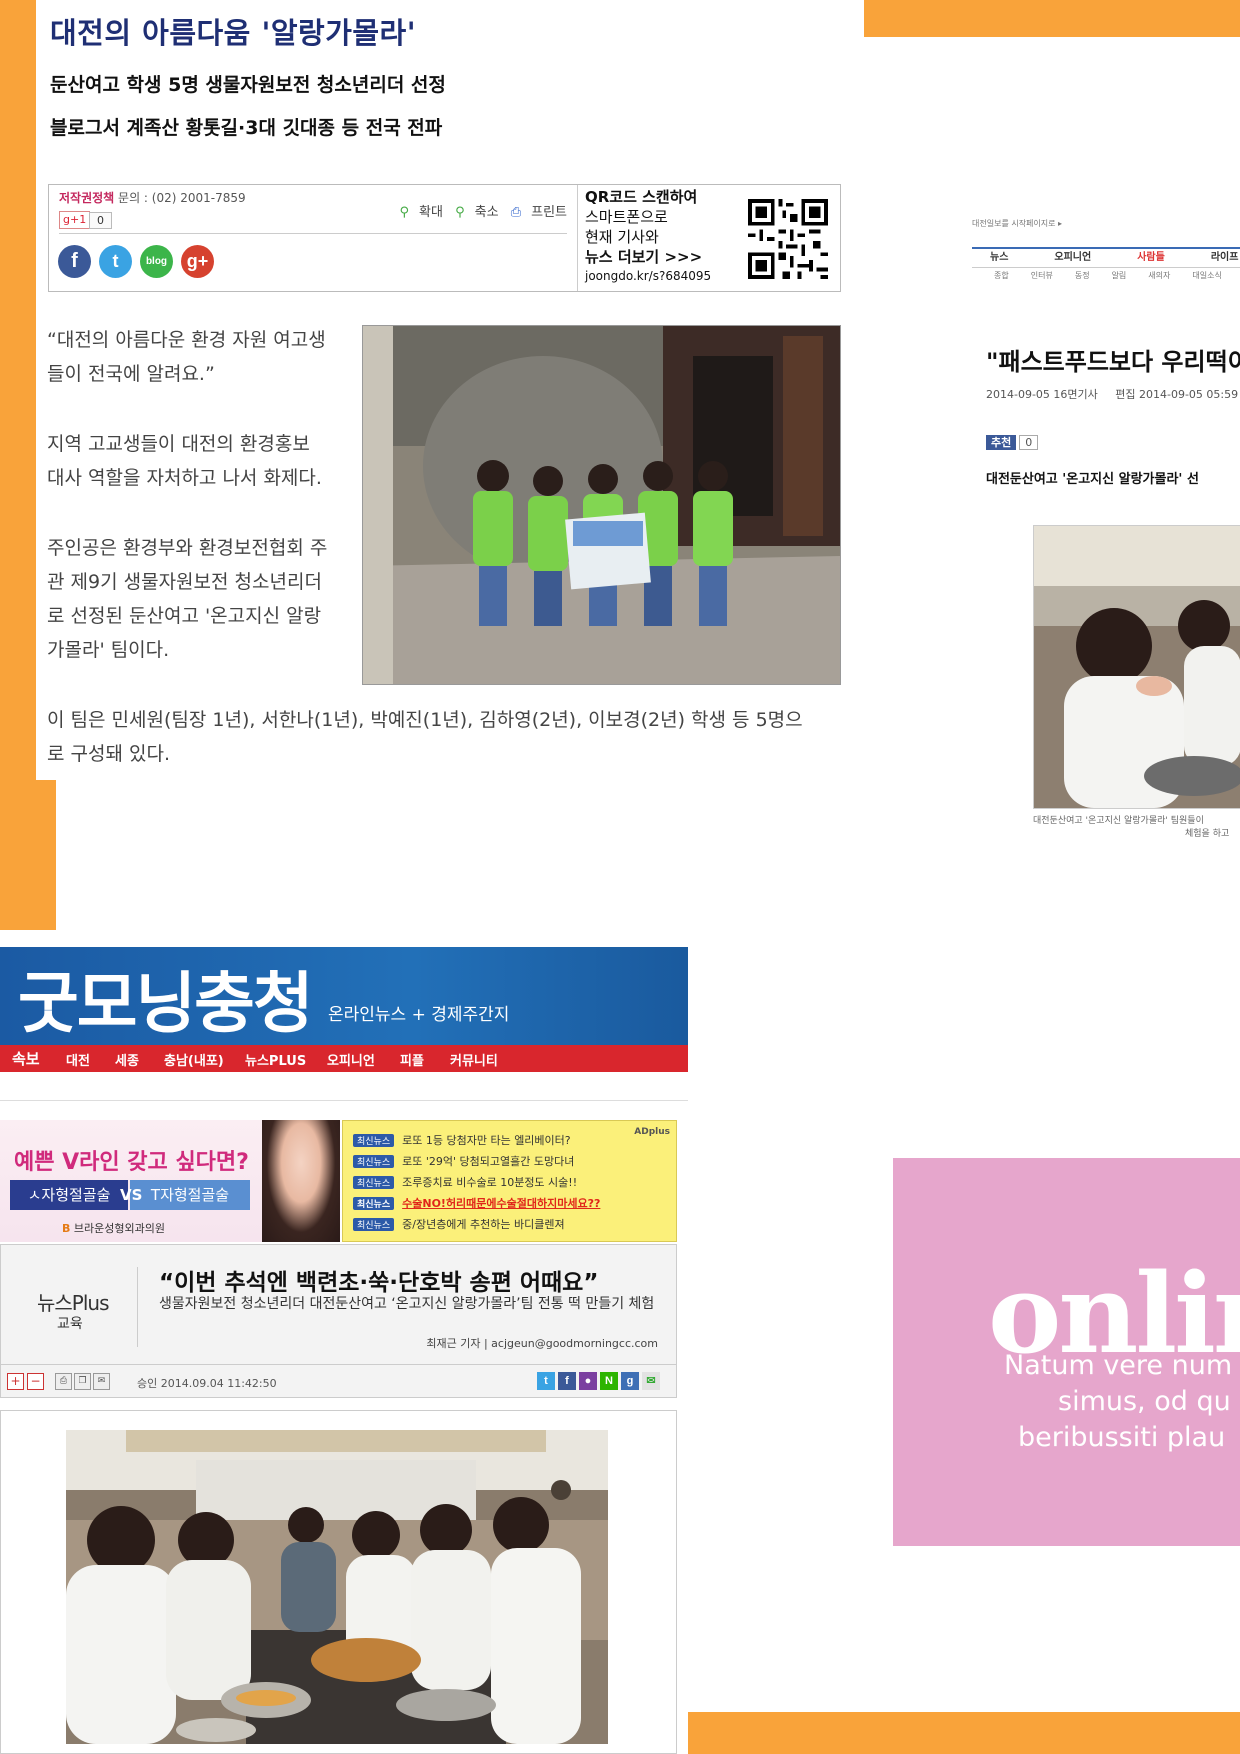 This screenshot has height=1754, width=1240. I want to click on right-clip-title: "패스트푸드보다 우리떡이, so click(1113, 362).